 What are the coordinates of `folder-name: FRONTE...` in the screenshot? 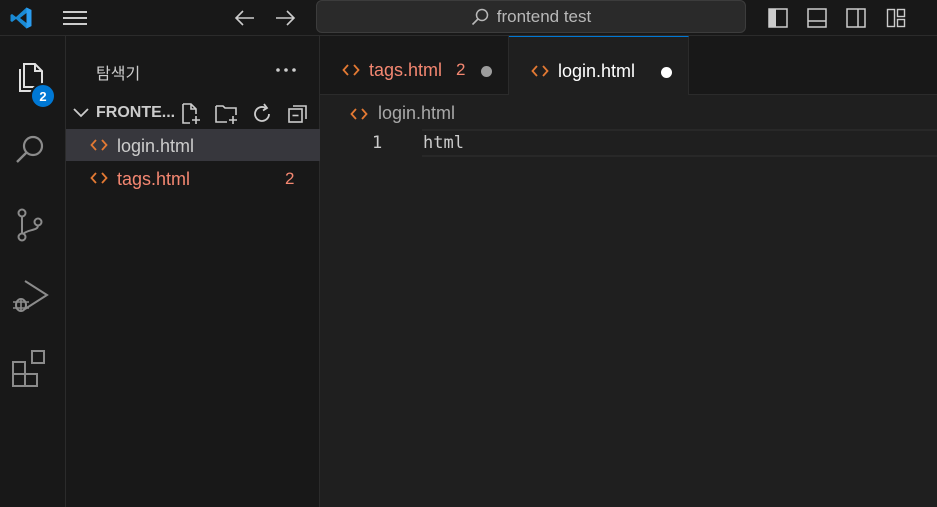 It's located at (136, 112).